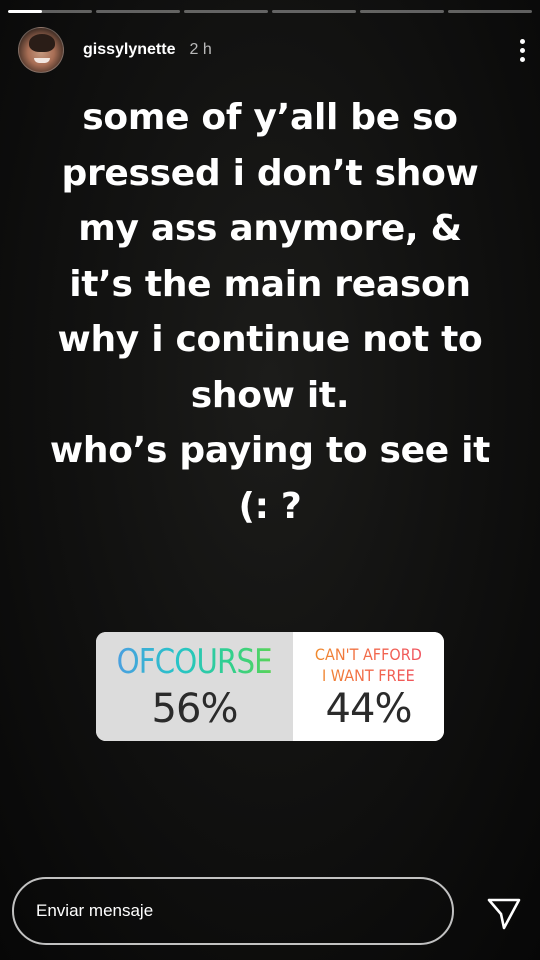 Image resolution: width=540 pixels, height=960 pixels. Describe the element at coordinates (522, 50) in the screenshot. I see `more-options-button` at that location.